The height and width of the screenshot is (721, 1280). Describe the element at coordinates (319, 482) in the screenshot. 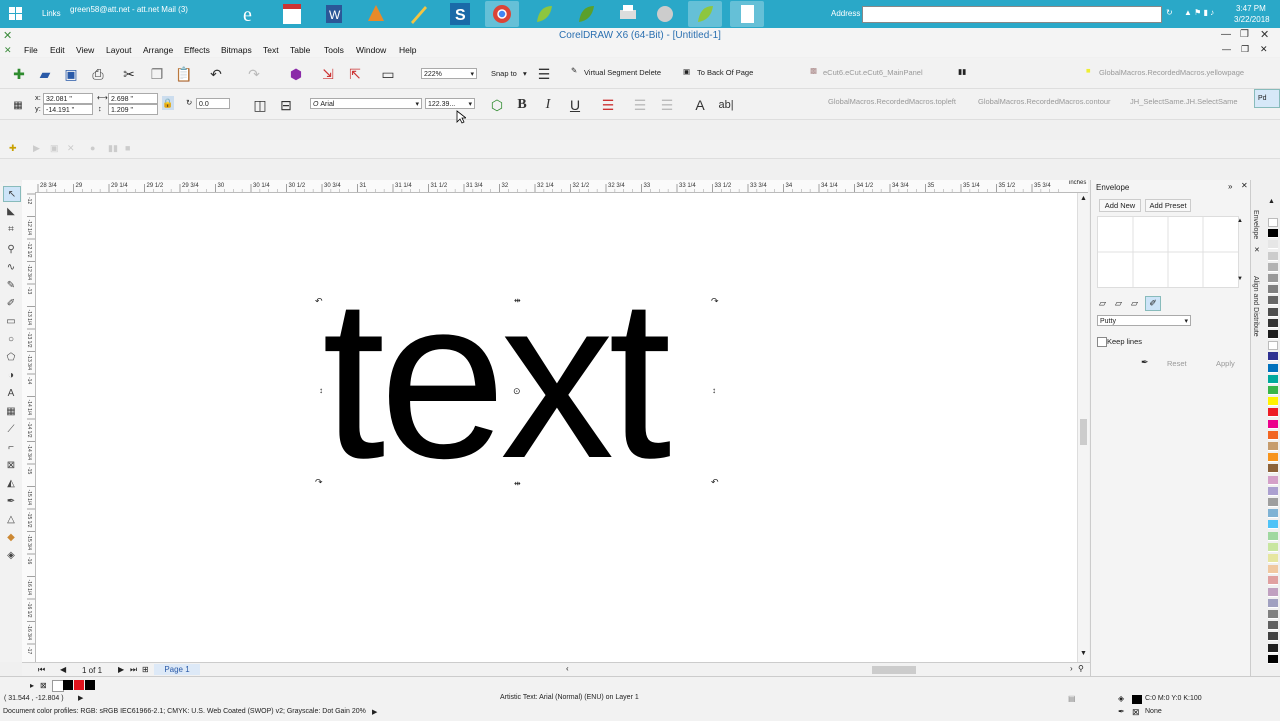

I see `rotate-handle-bottom-left: ↷` at that location.